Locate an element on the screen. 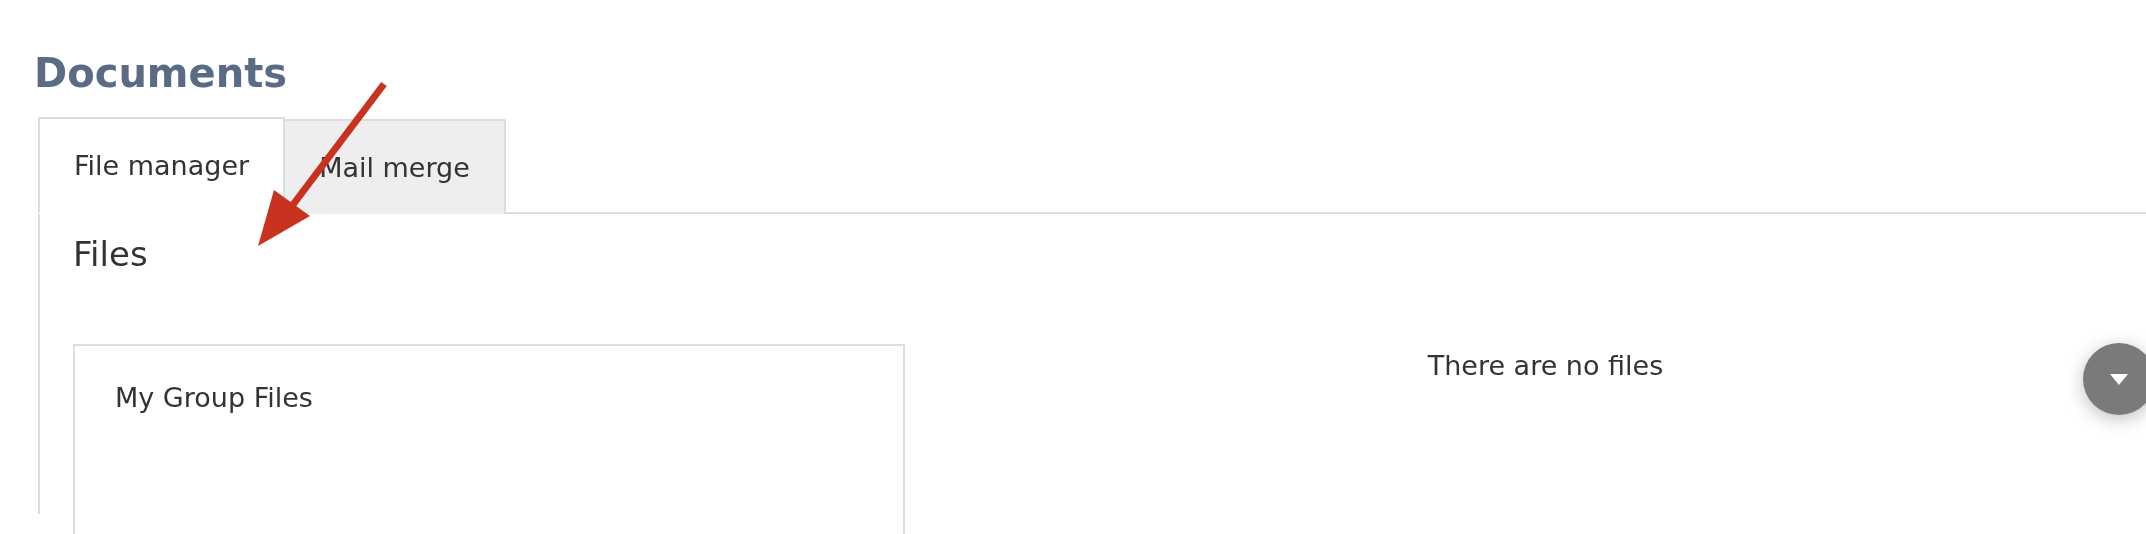  empty-message: There are no files is located at coordinates (1545, 365).